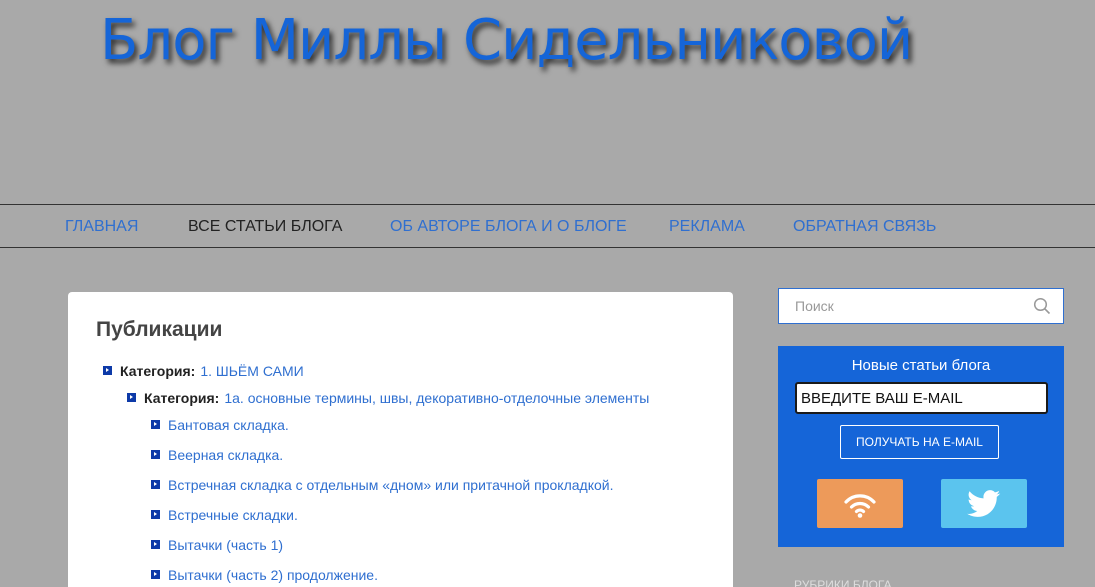 Image resolution: width=1095 pixels, height=587 pixels. What do you see at coordinates (921, 398) in the screenshot?
I see `email-field` at bounding box center [921, 398].